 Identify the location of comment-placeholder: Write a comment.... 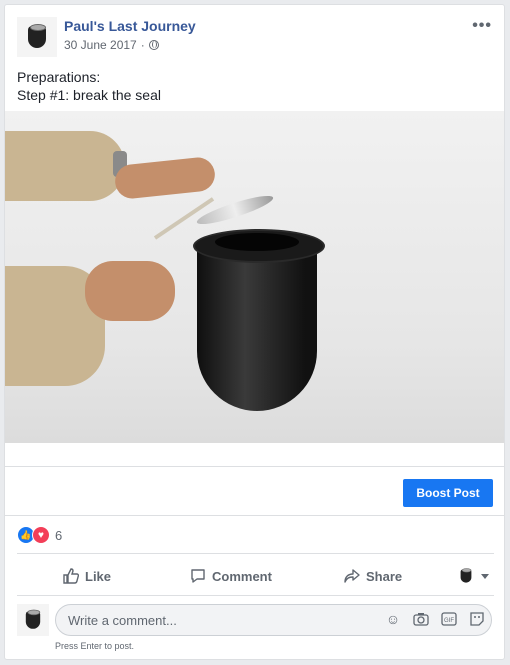
(122, 620).